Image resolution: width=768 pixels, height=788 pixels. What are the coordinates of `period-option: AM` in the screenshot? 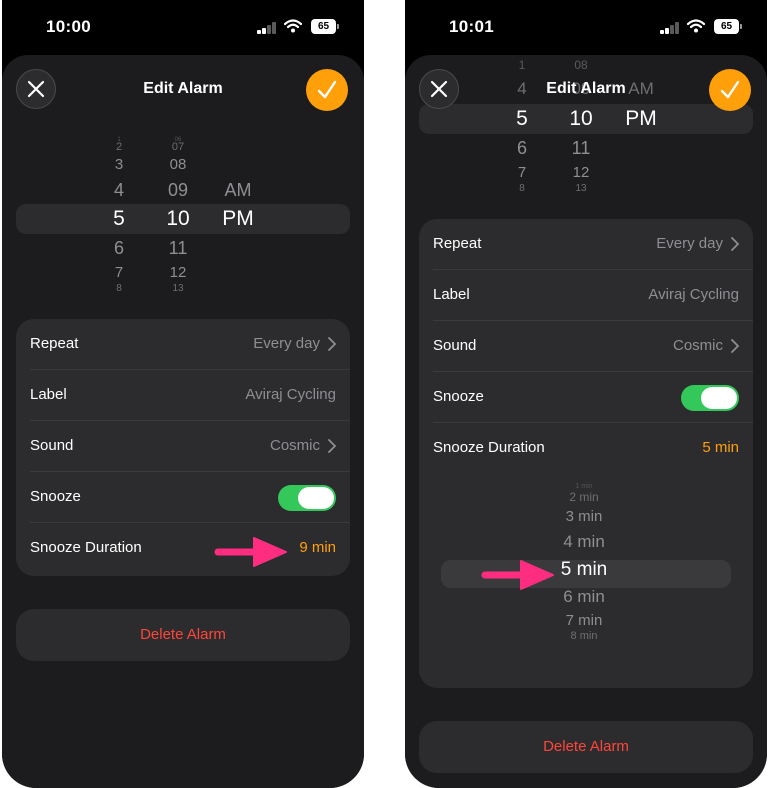 It's located at (238, 190).